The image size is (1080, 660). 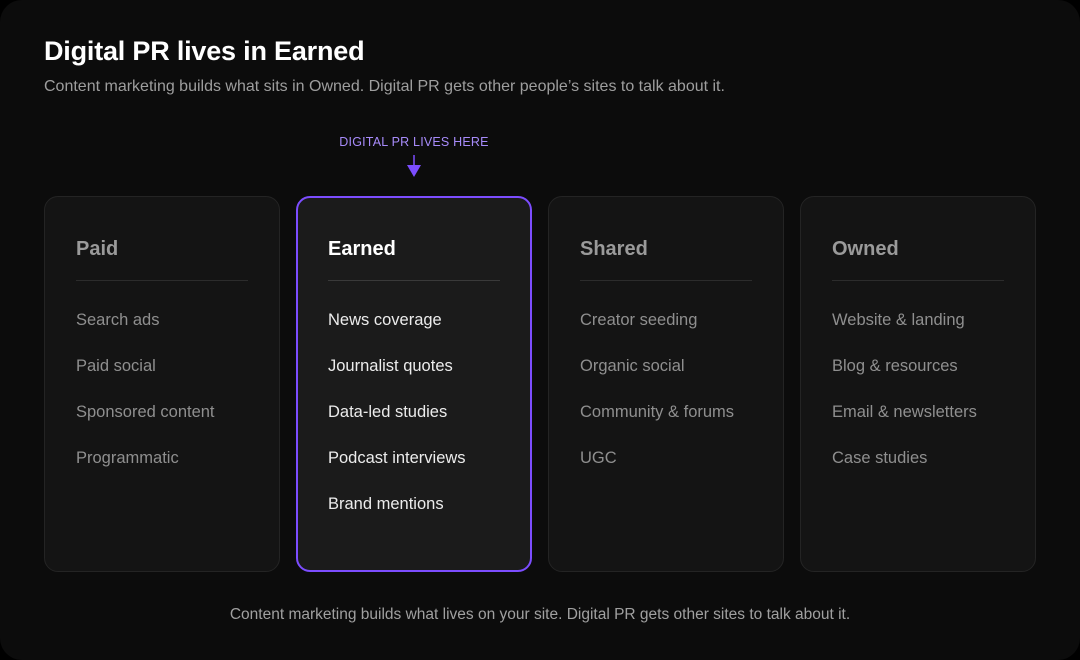 What do you see at coordinates (390, 366) in the screenshot?
I see `list-item: Journalist quotes` at bounding box center [390, 366].